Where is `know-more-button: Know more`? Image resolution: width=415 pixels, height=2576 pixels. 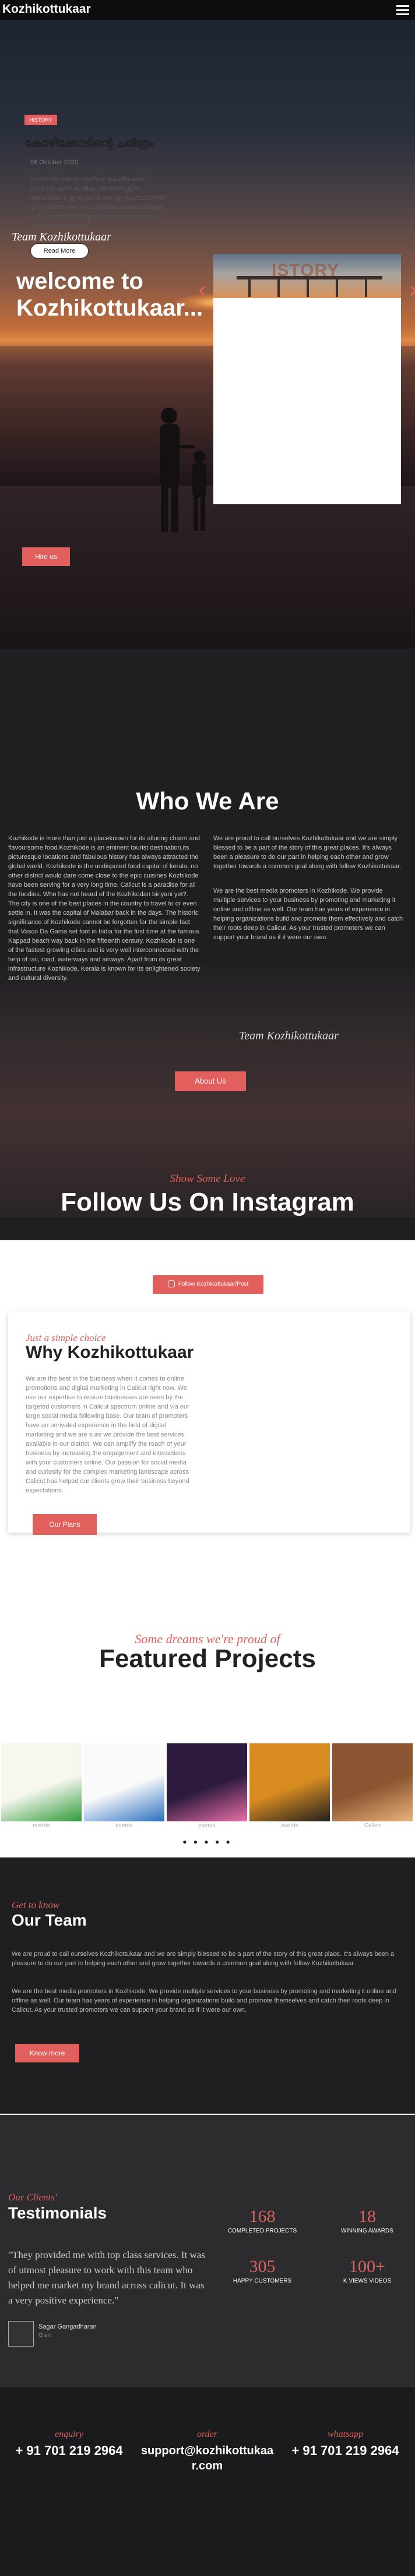
know-more-button: Know more is located at coordinates (47, 2053).